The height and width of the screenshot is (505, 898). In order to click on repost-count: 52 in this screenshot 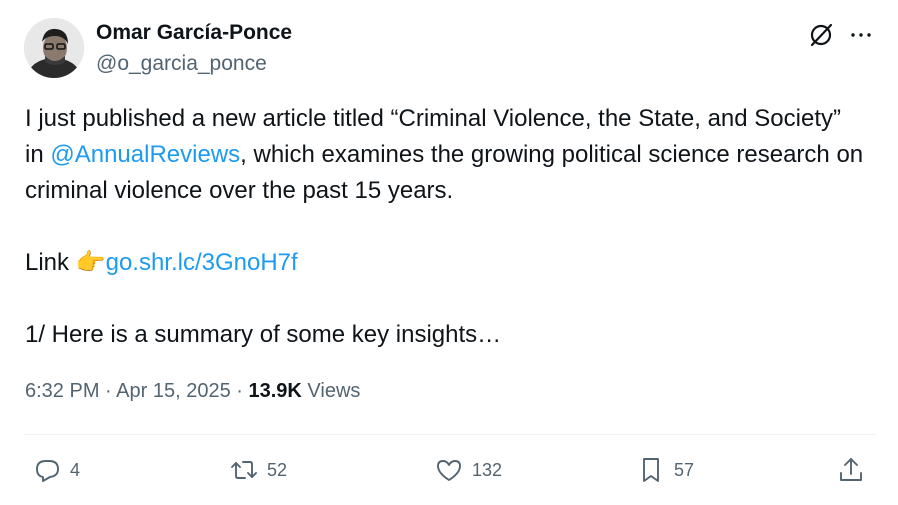, I will do `click(277, 469)`.